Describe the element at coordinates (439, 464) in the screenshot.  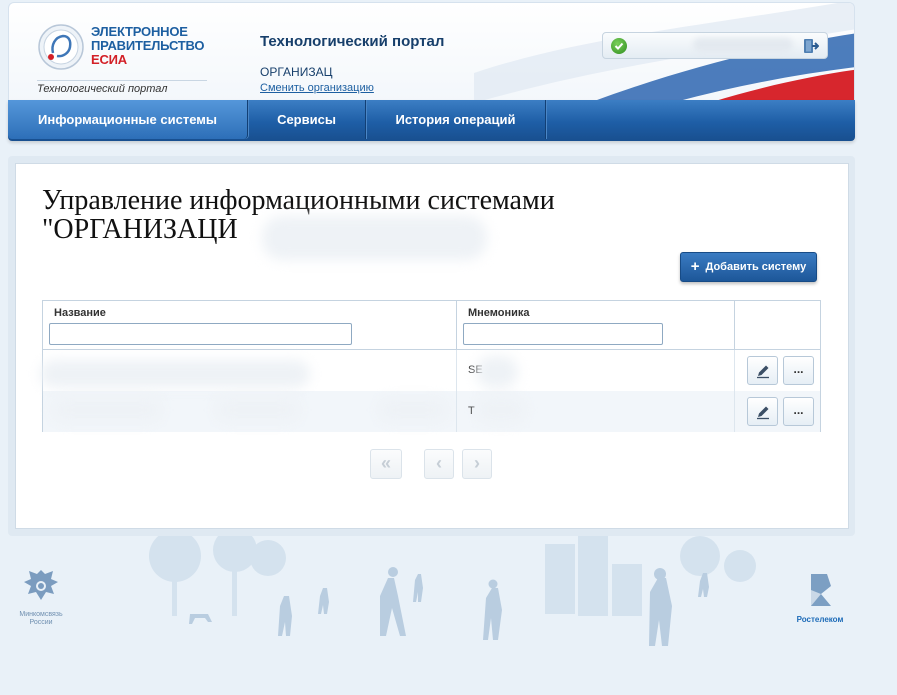
I see `prev-page-button: ‹` at that location.